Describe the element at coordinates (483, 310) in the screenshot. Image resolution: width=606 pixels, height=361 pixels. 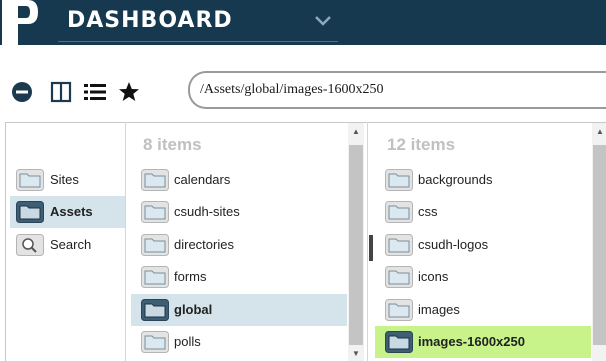
I see `list-item: images` at that location.